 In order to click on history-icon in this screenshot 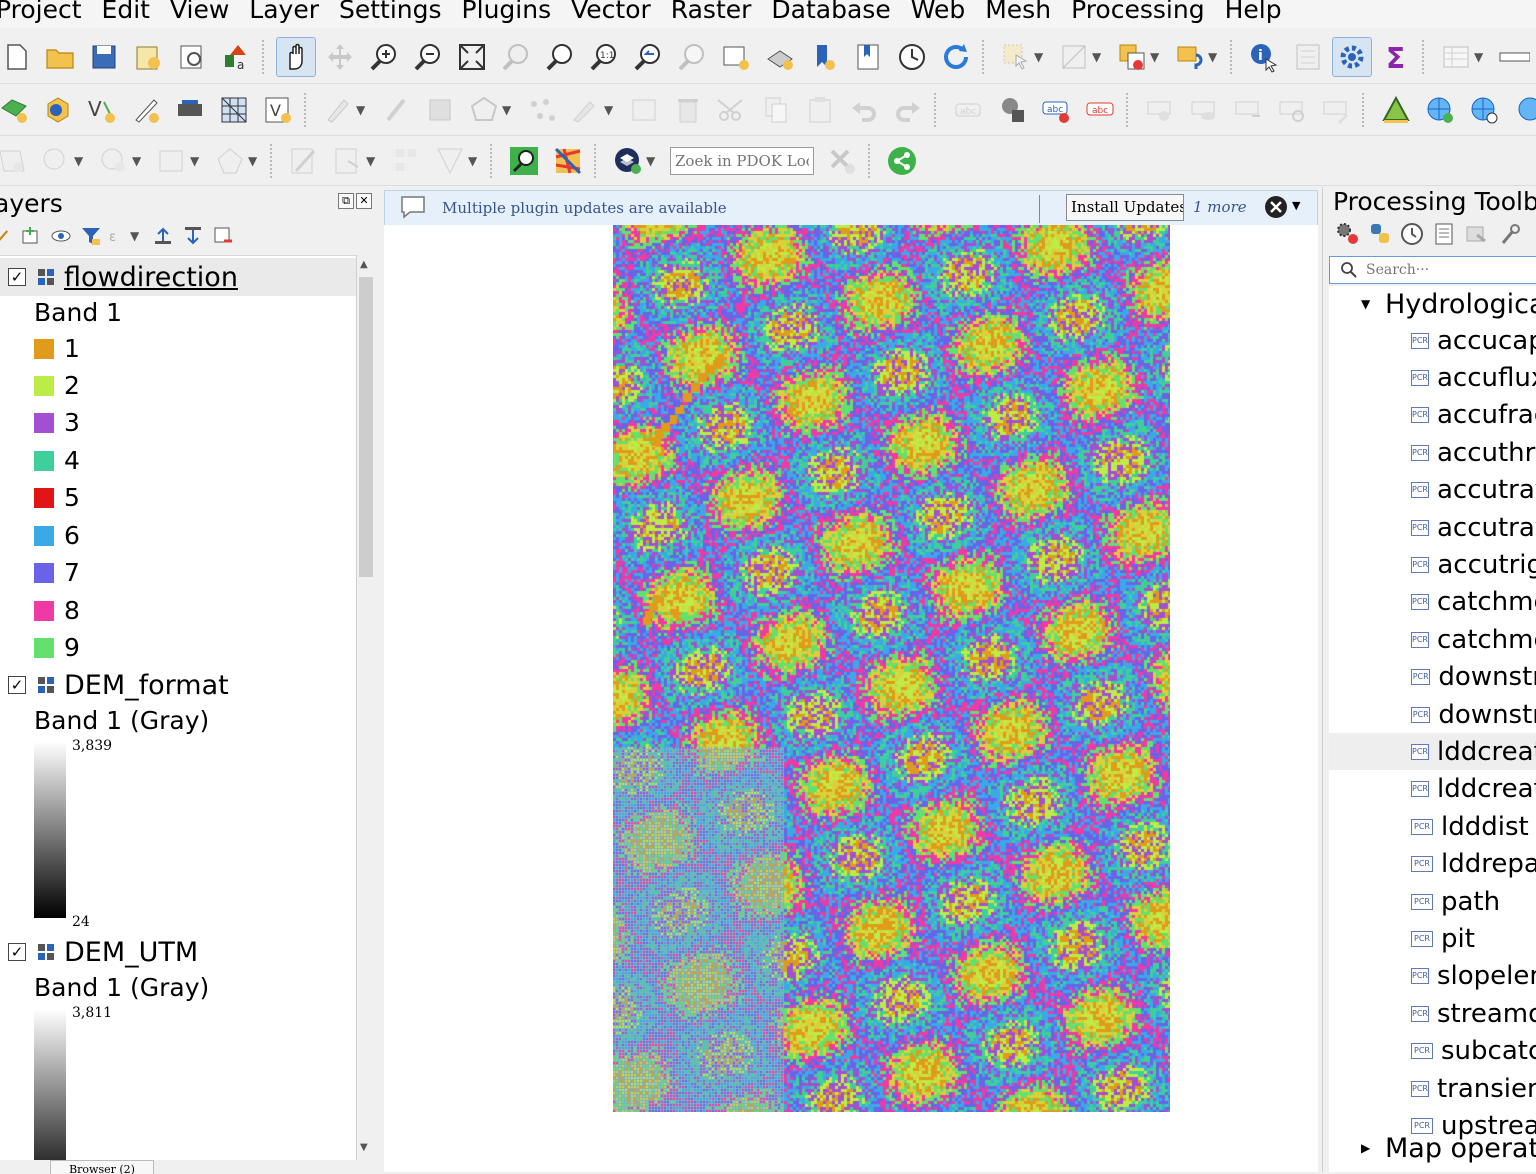, I will do `click(1412, 234)`.